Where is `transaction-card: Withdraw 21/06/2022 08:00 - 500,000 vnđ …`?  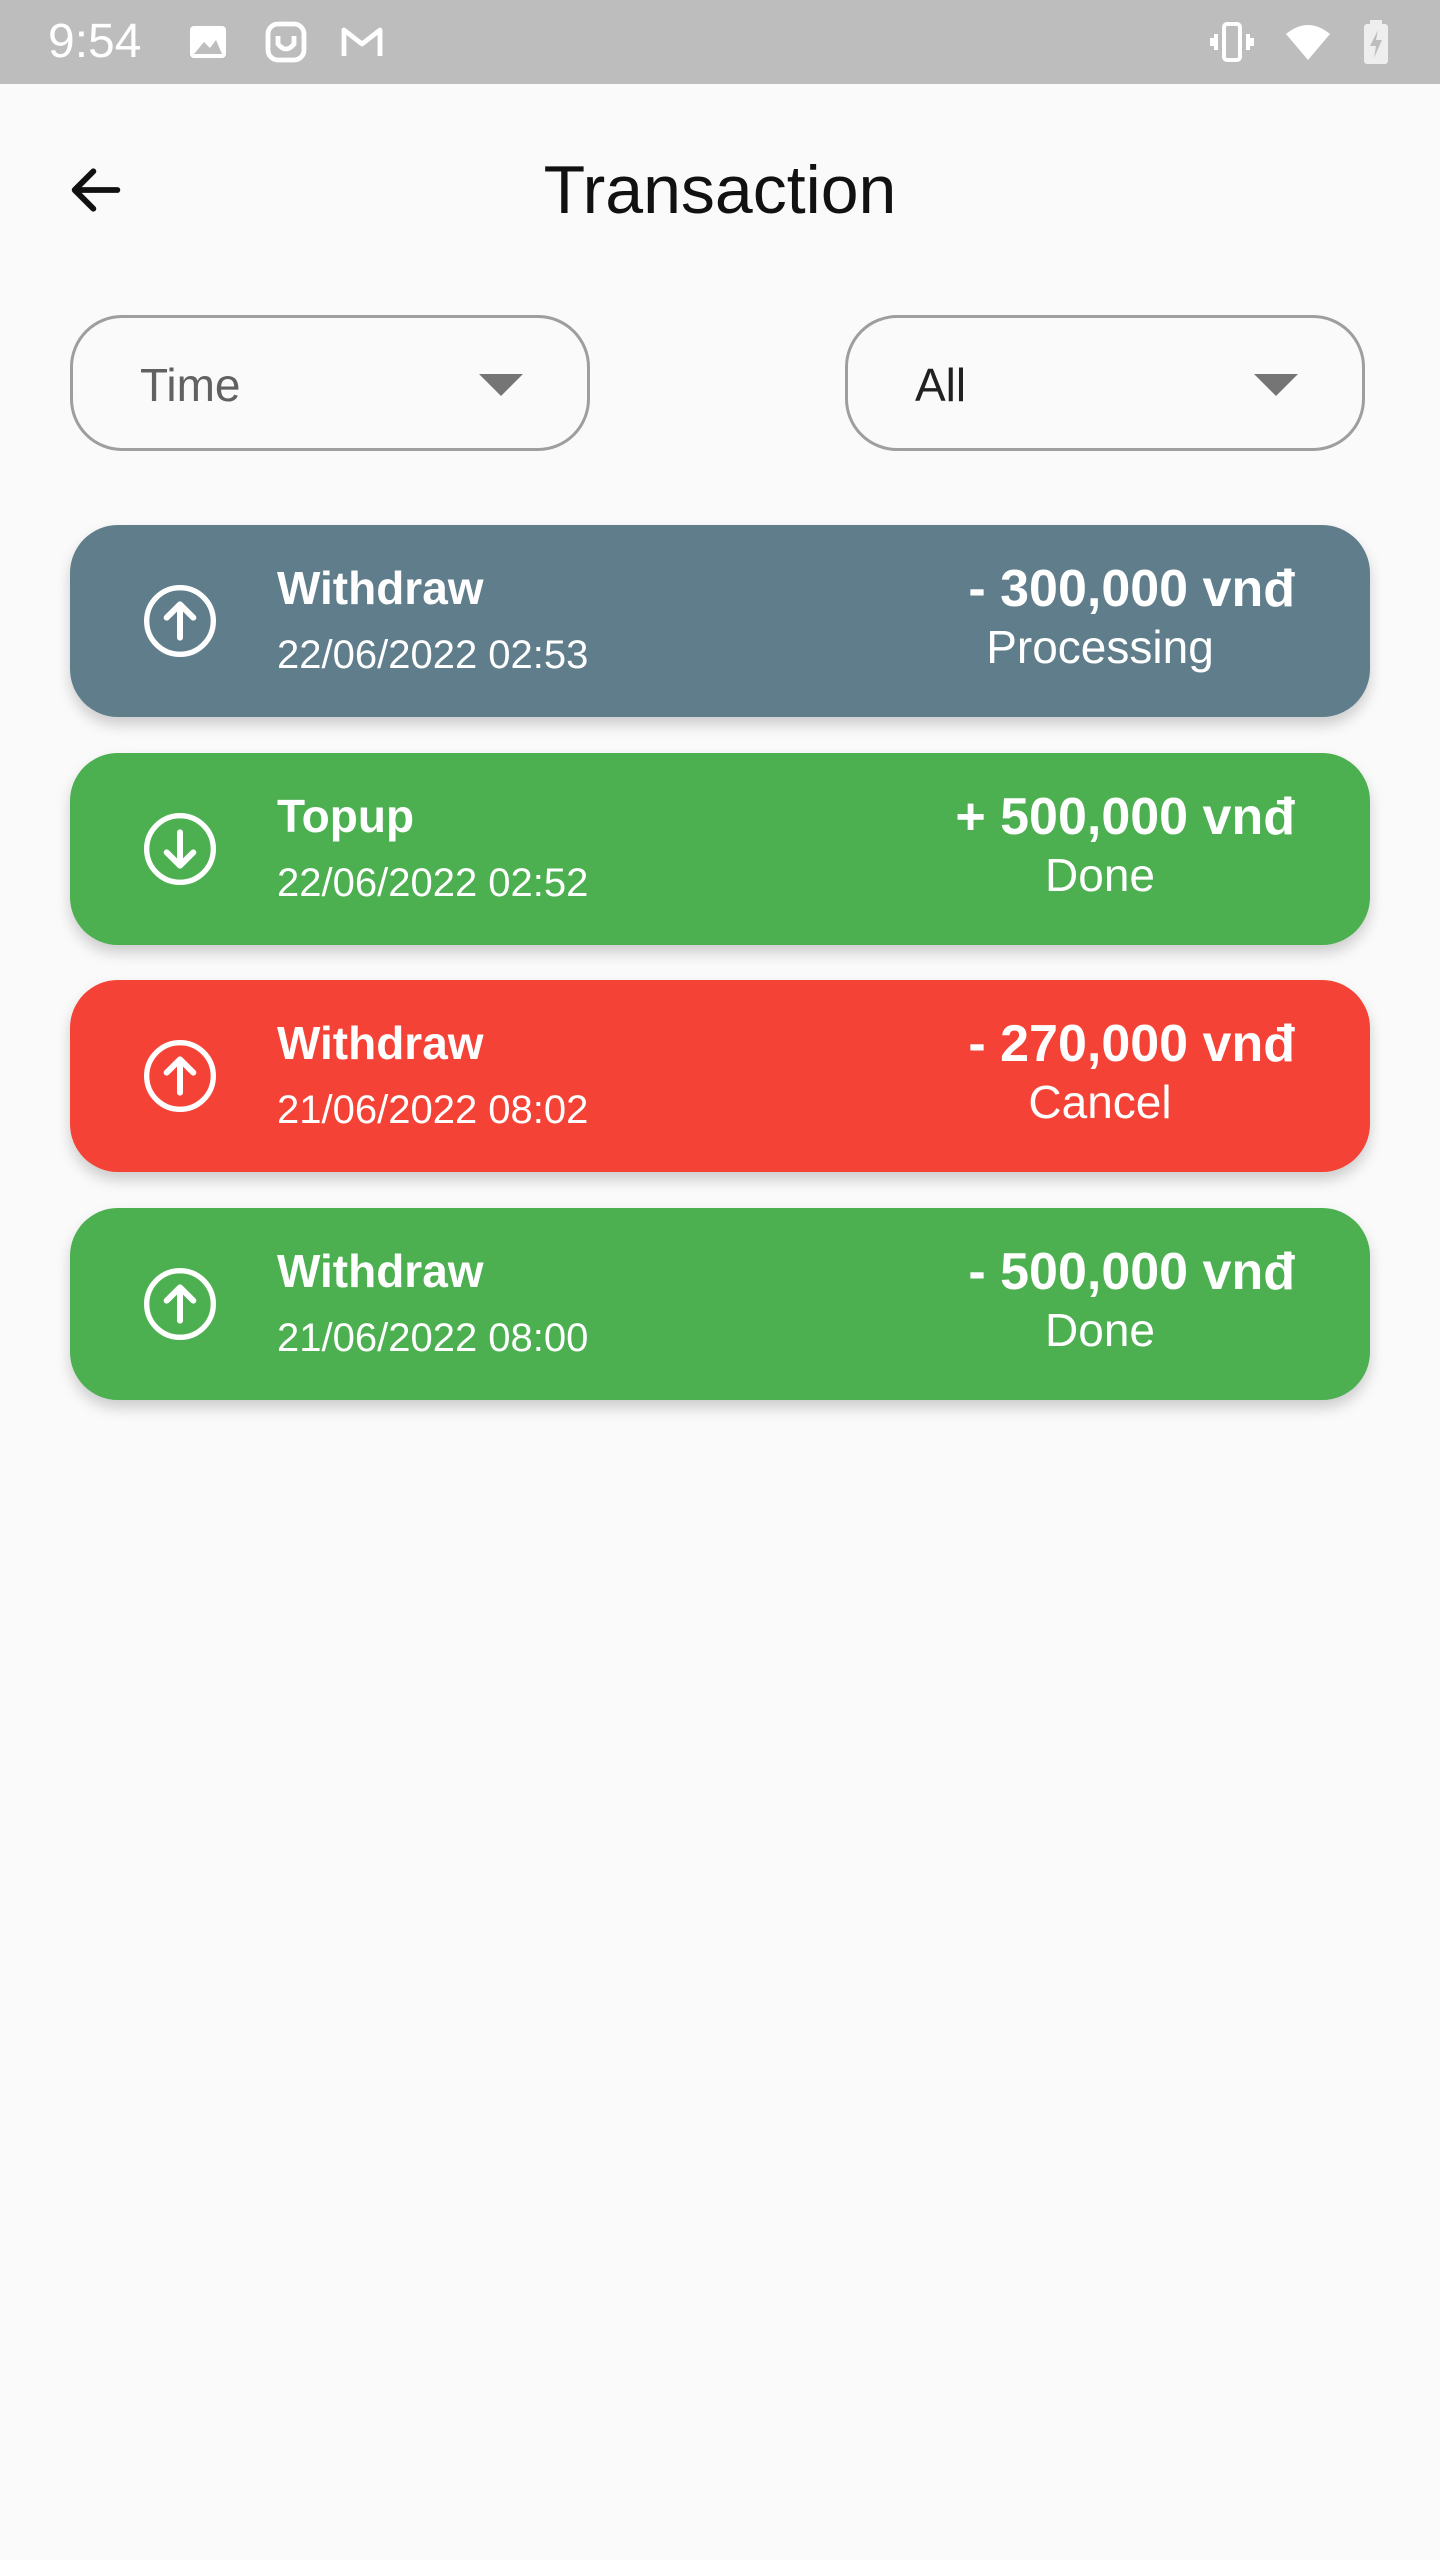
transaction-card: Withdraw 21/06/2022 08:00 - 500,000 vnđ … is located at coordinates (720, 1304).